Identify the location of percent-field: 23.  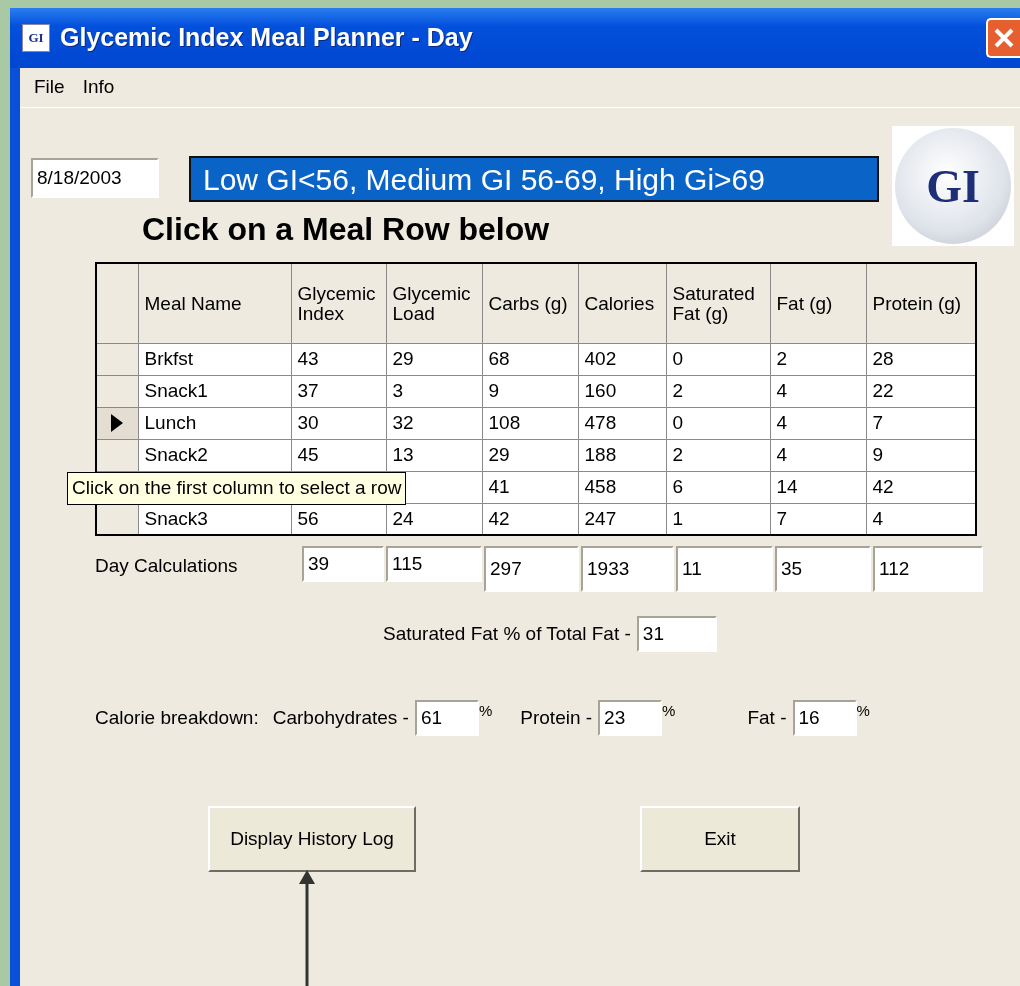
(630, 718).